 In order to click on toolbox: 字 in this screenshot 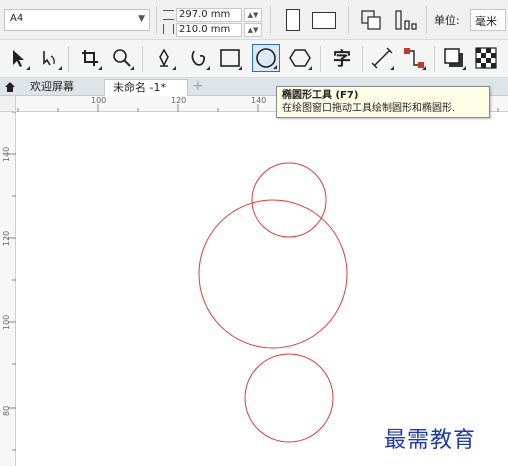, I will do `click(254, 59)`.